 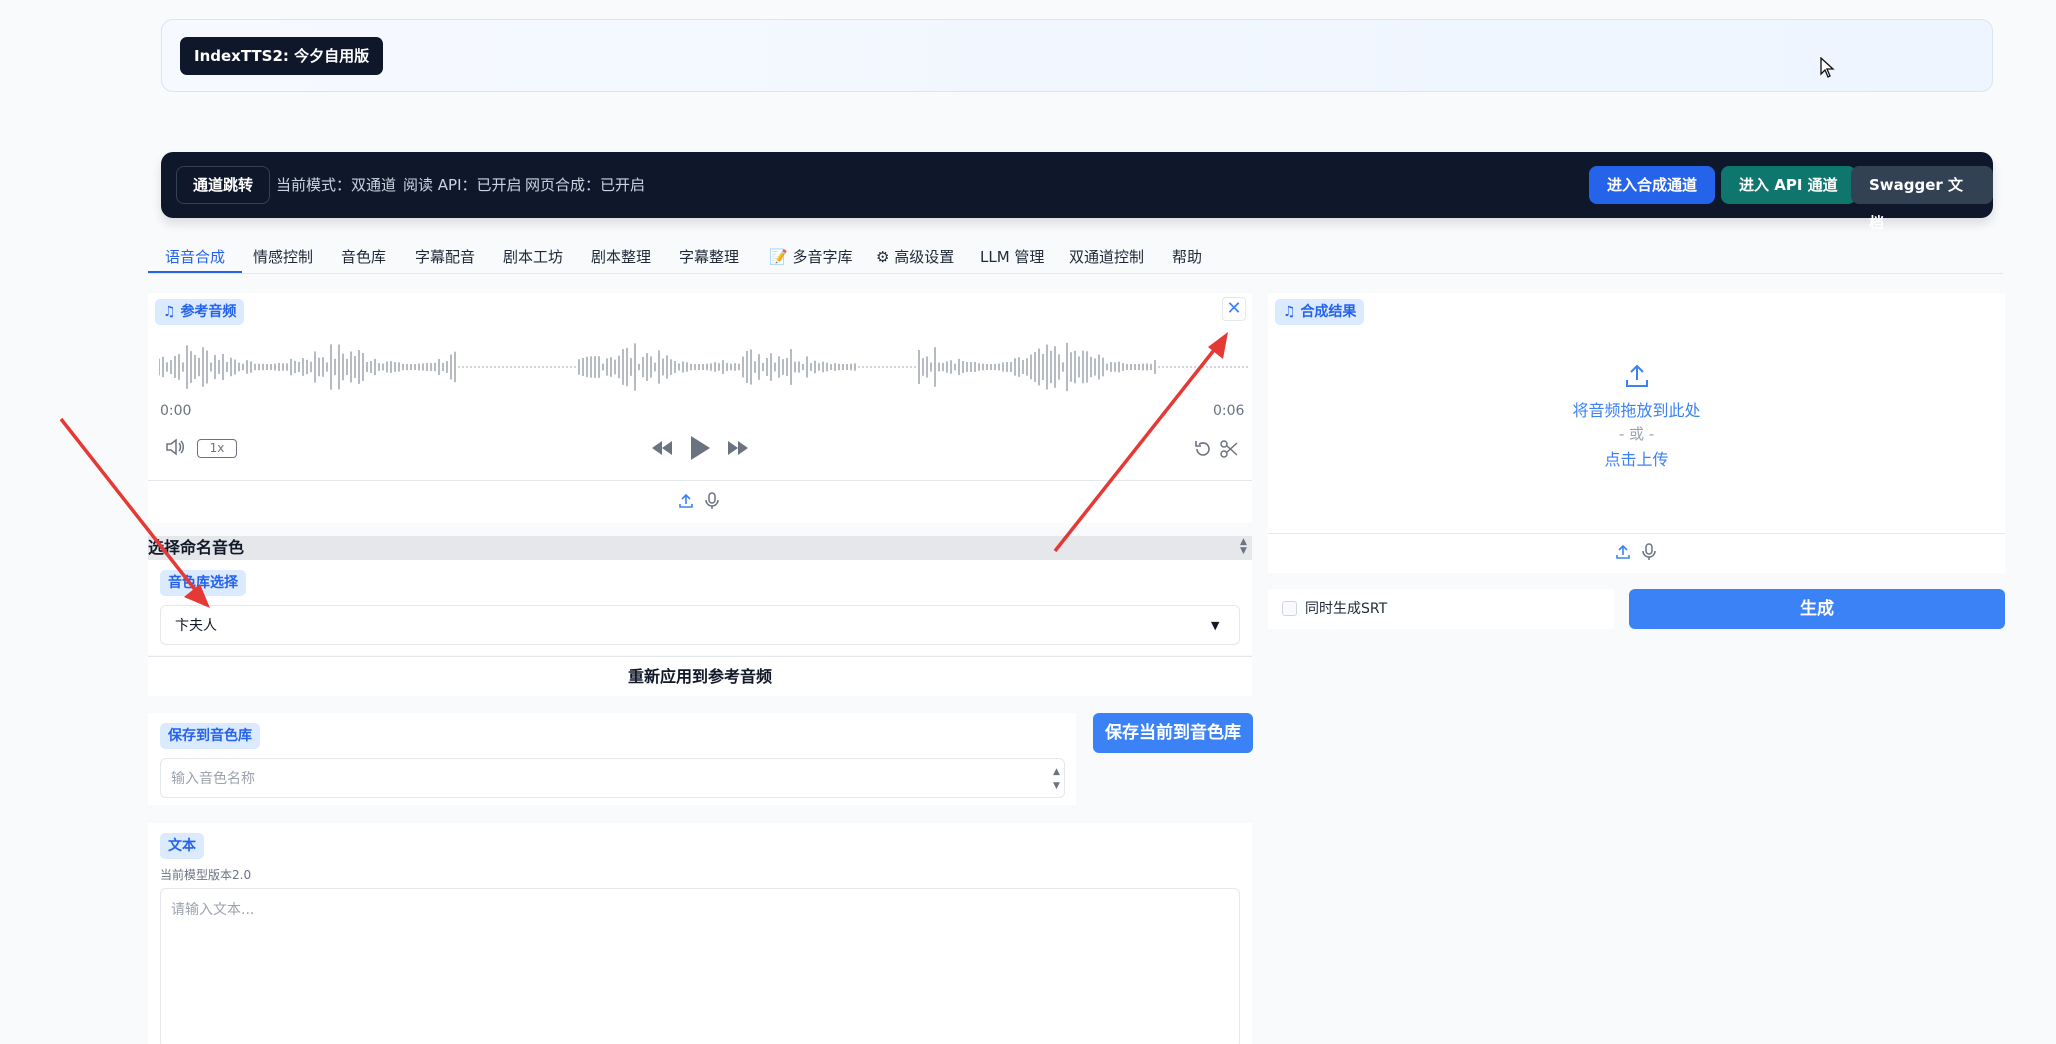 What do you see at coordinates (883, 257) in the screenshot?
I see `gear-icon: ⚙` at bounding box center [883, 257].